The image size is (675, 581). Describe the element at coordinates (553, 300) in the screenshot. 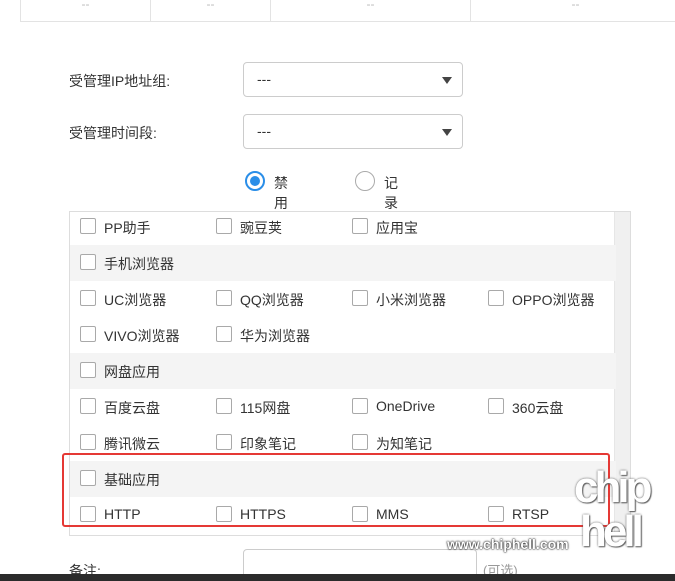

I see `checkbox-label: OPPO浏览器` at that location.